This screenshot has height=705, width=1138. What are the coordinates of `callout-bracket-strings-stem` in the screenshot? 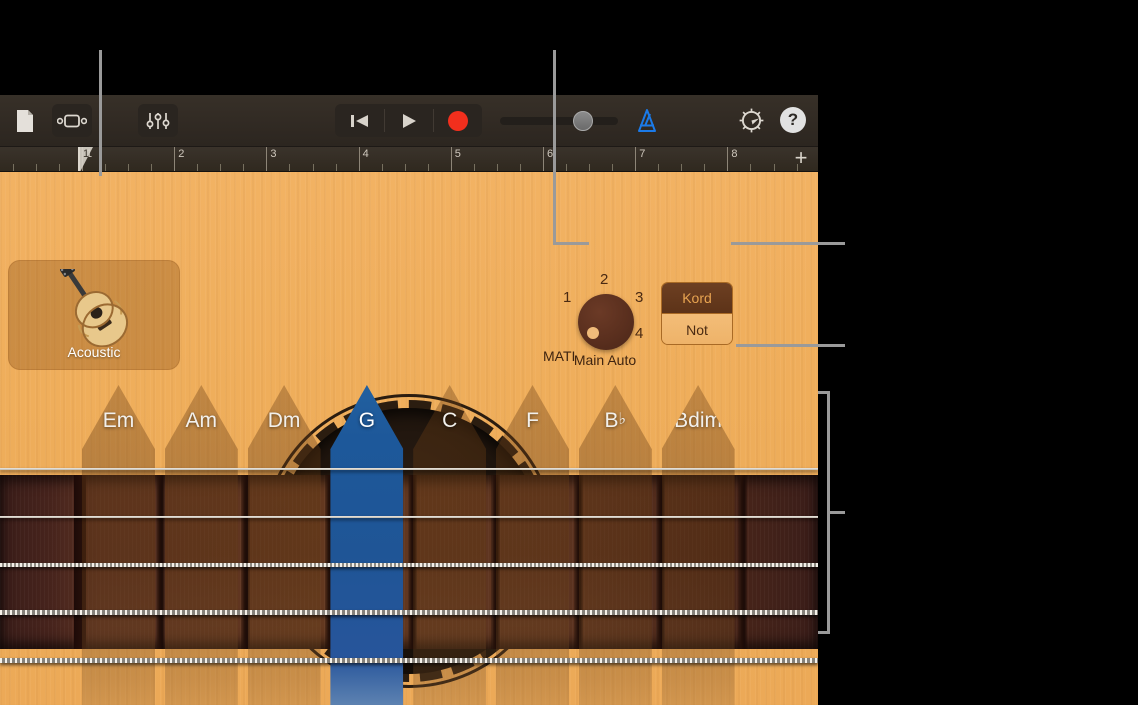 It's located at (837, 512).